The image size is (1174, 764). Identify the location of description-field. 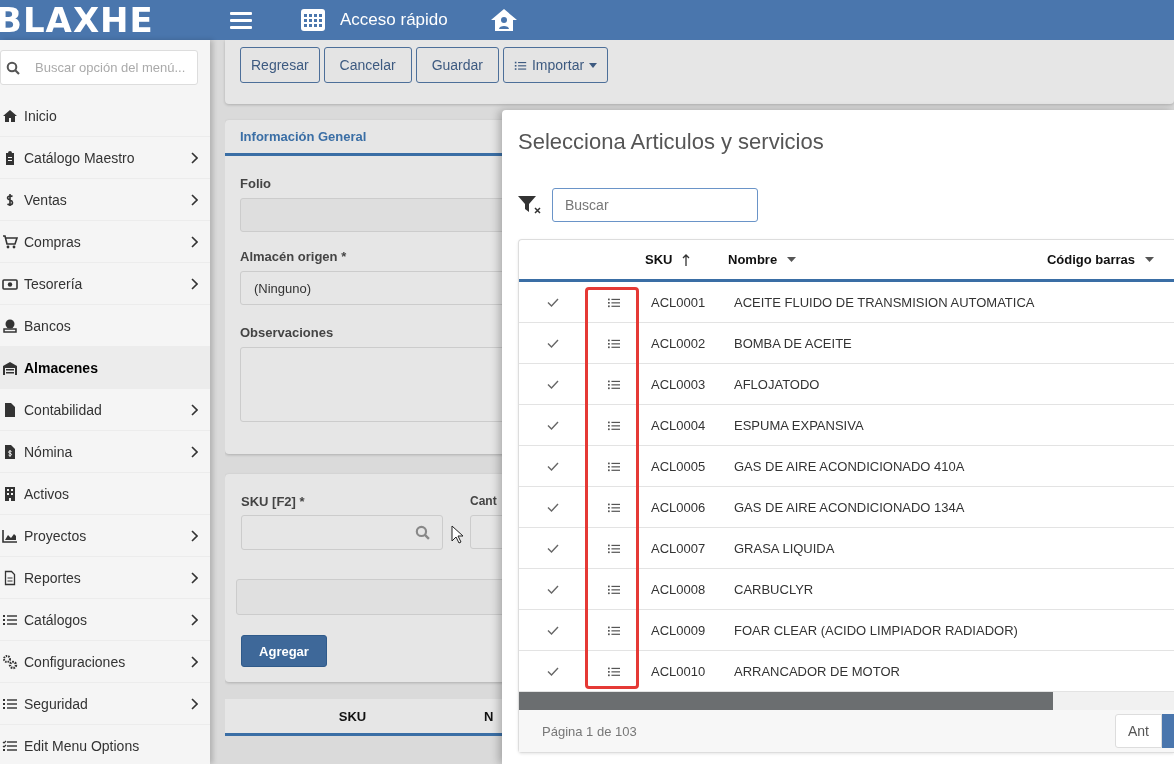
(369, 597).